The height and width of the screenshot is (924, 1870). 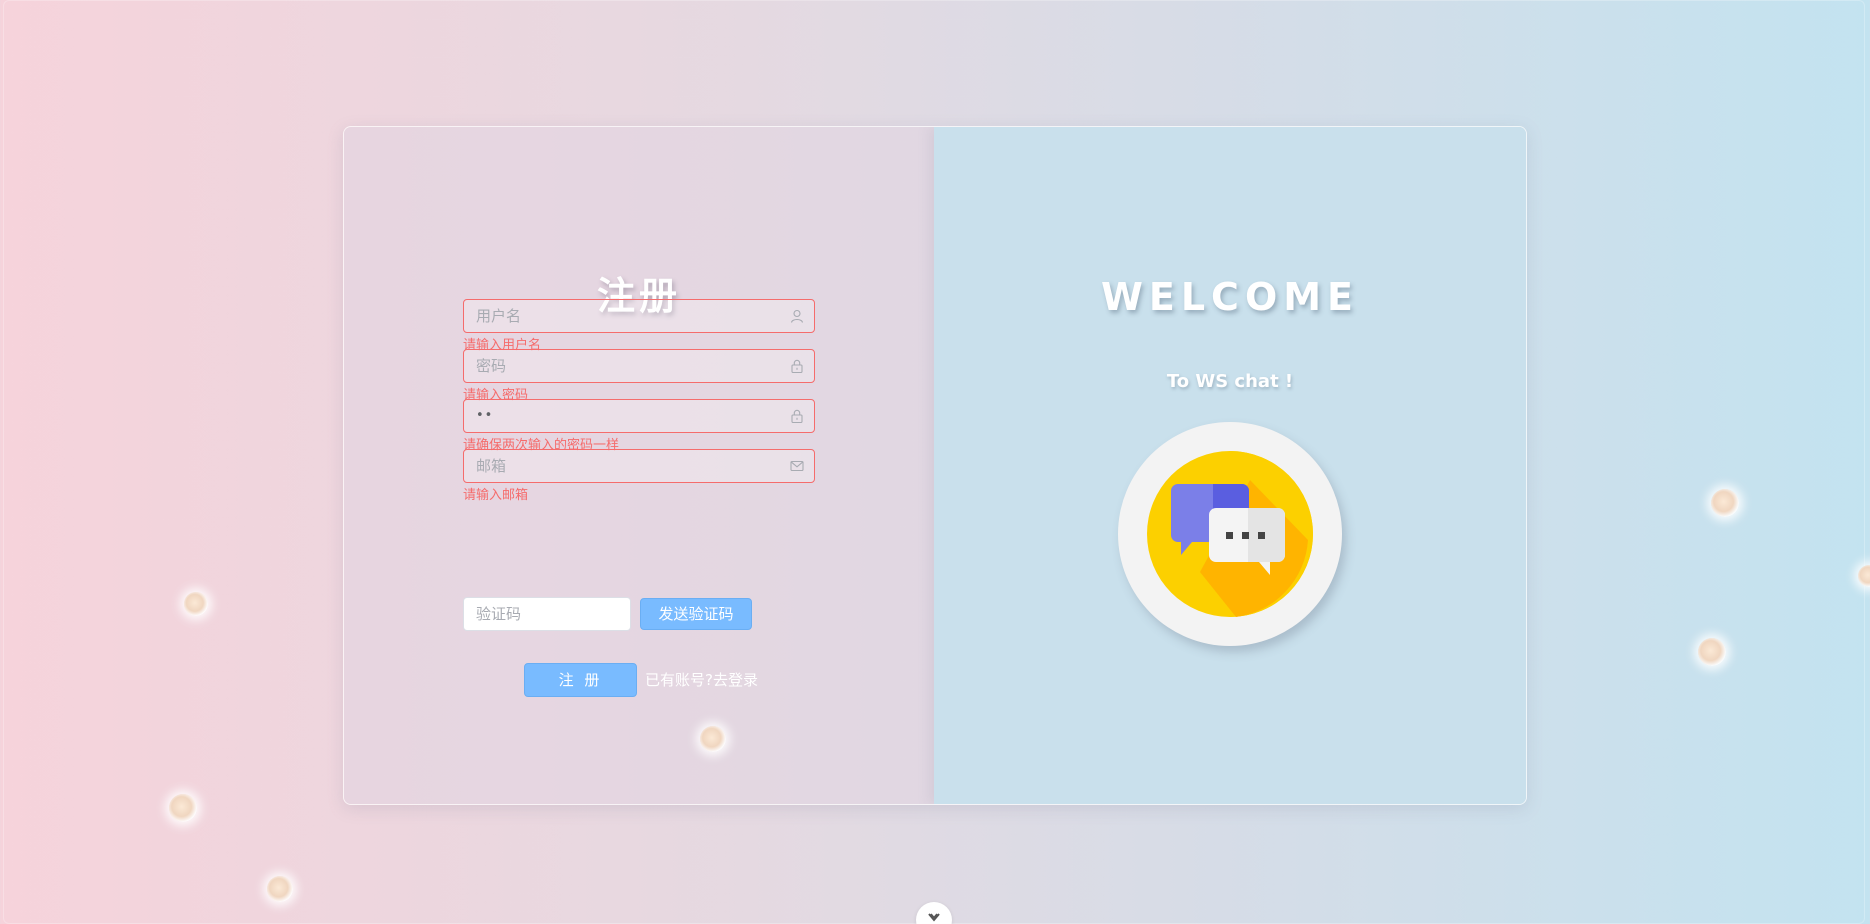 What do you see at coordinates (547, 614) in the screenshot?
I see `verification-code-input: 验证码` at bounding box center [547, 614].